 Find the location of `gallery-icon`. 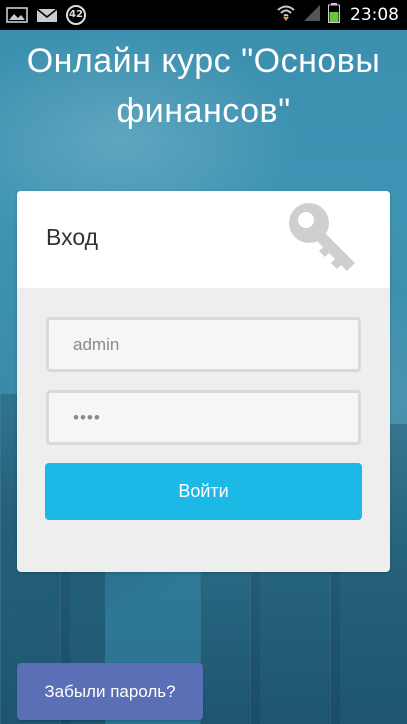

gallery-icon is located at coordinates (17, 15).